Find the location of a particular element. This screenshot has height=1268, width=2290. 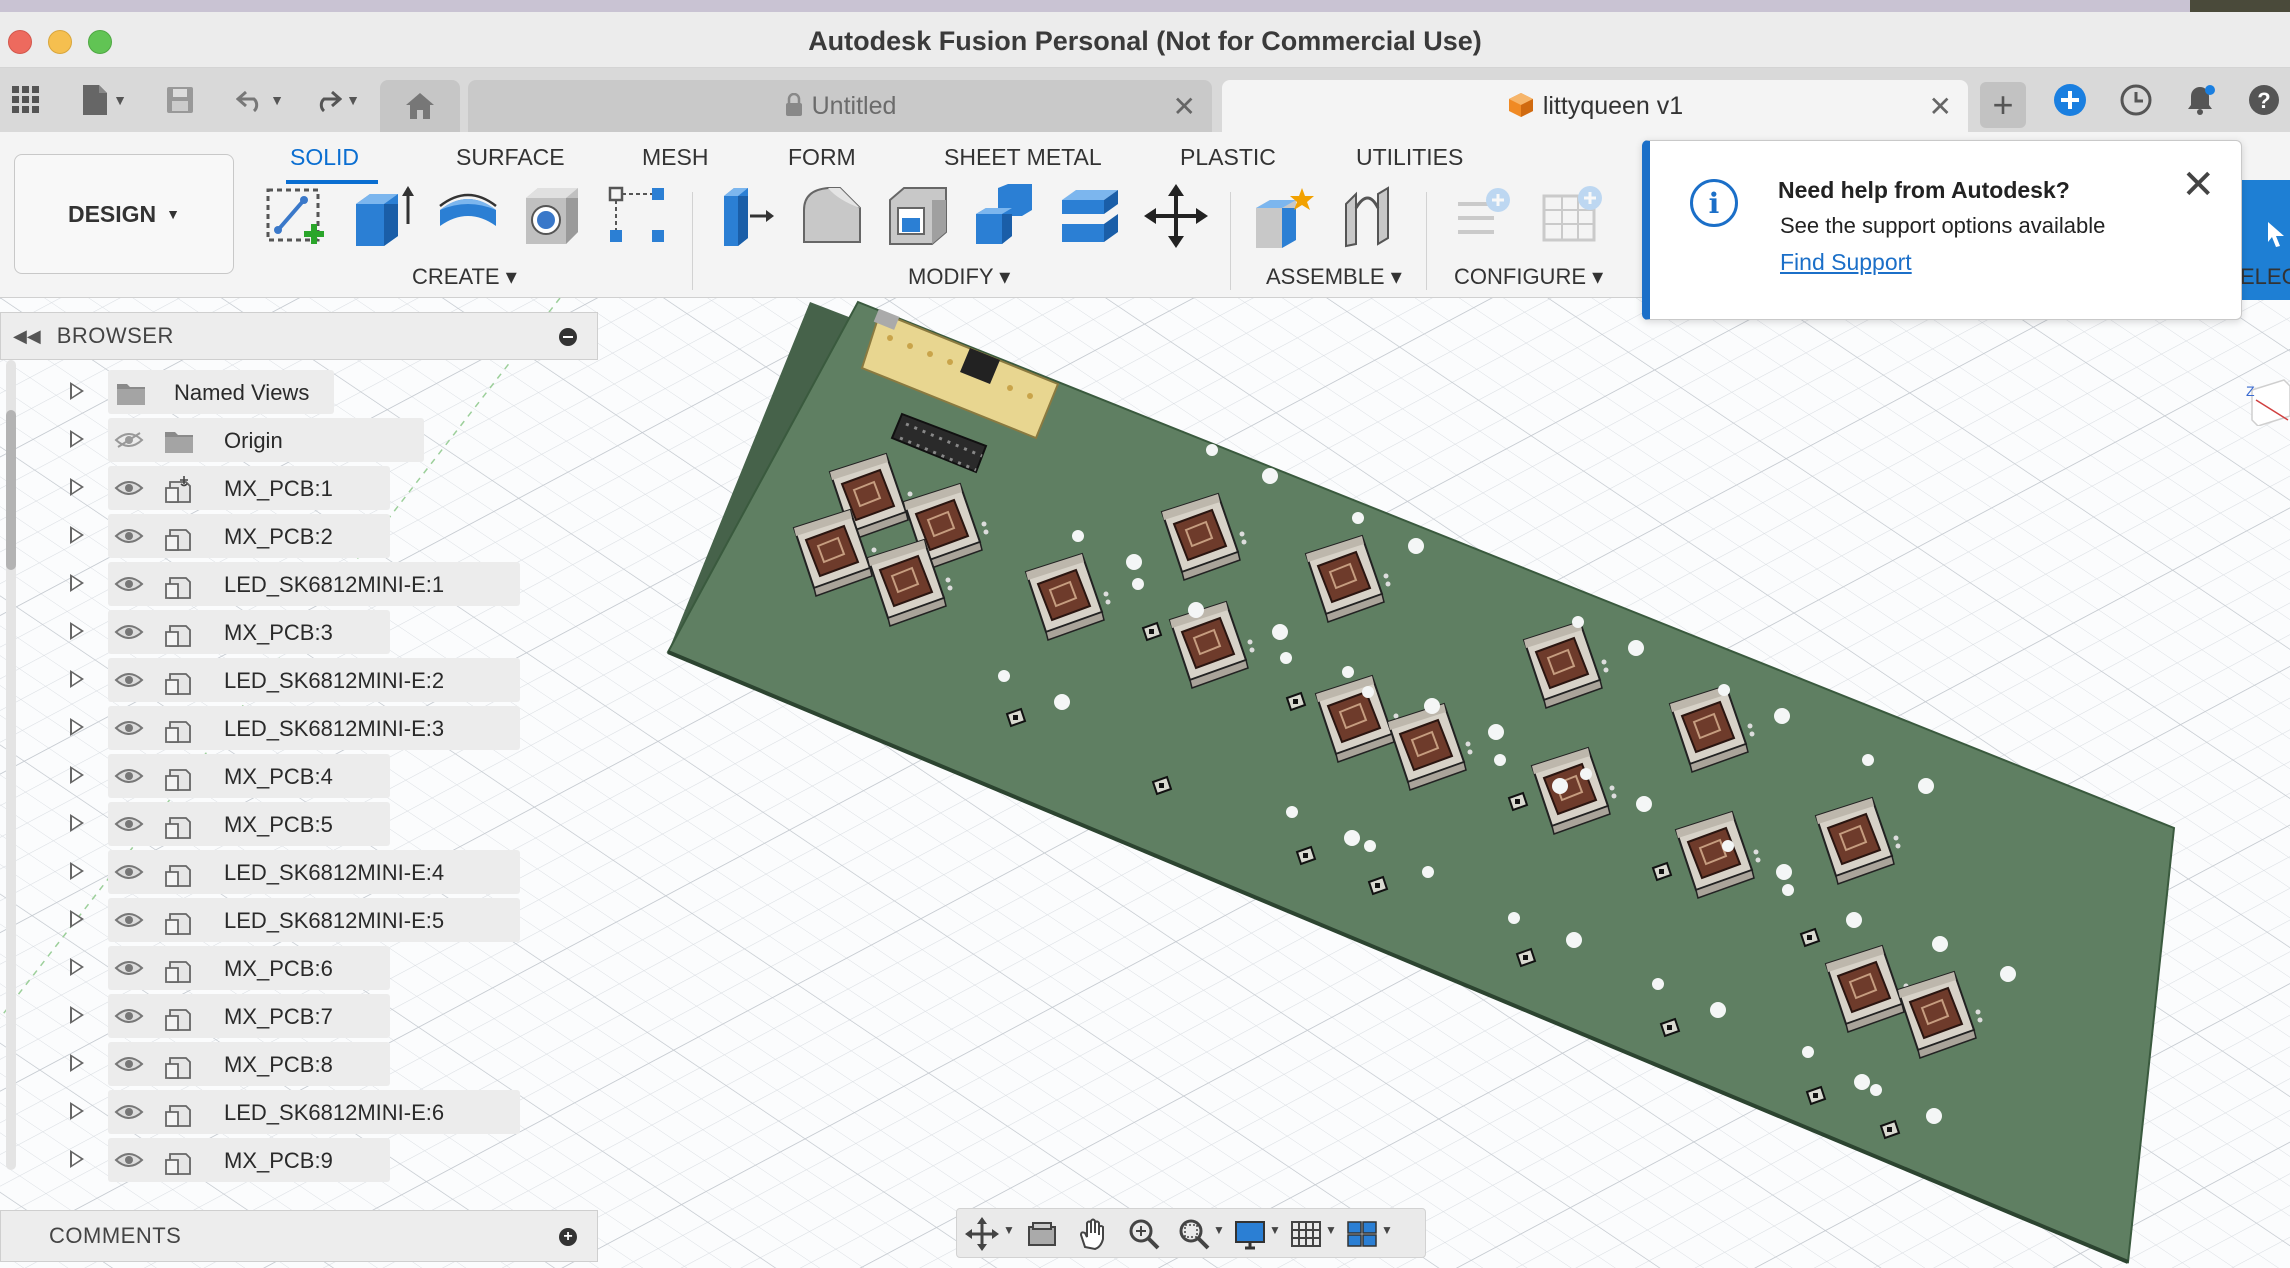

new-tab-button: + is located at coordinates (2003, 105).